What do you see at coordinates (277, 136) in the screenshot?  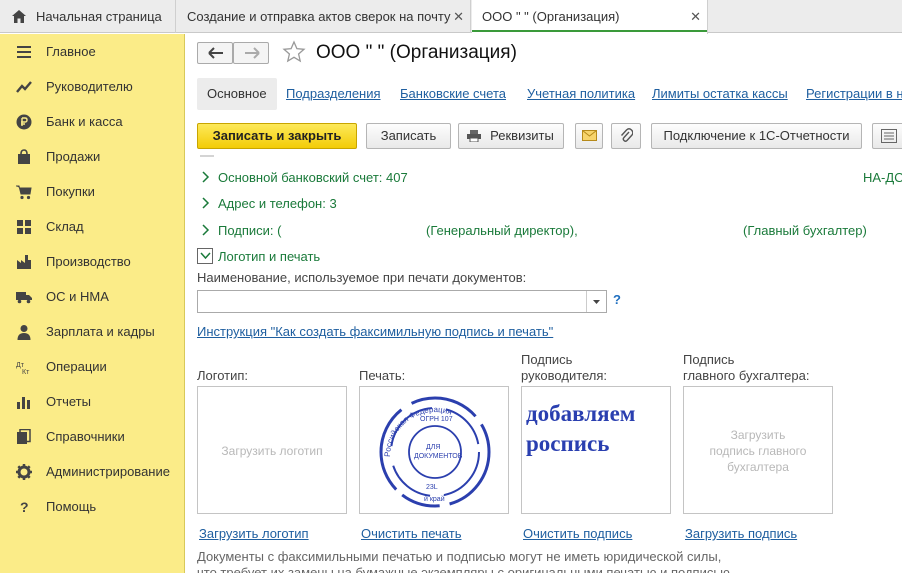 I see `save-close-button: Записать и закрыть` at bounding box center [277, 136].